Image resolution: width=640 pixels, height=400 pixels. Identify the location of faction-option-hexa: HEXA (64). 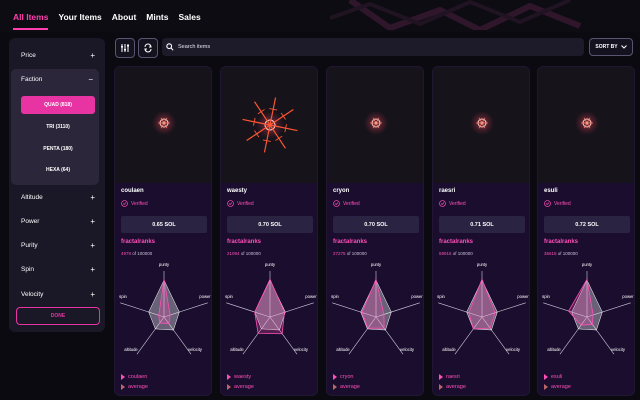
(58, 170).